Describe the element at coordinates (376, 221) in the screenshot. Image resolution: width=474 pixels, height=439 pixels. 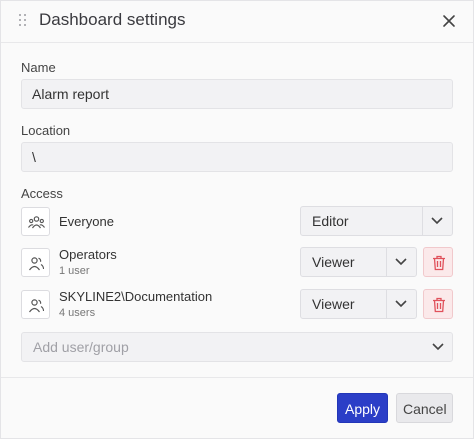
I see `role-select: Editor` at that location.